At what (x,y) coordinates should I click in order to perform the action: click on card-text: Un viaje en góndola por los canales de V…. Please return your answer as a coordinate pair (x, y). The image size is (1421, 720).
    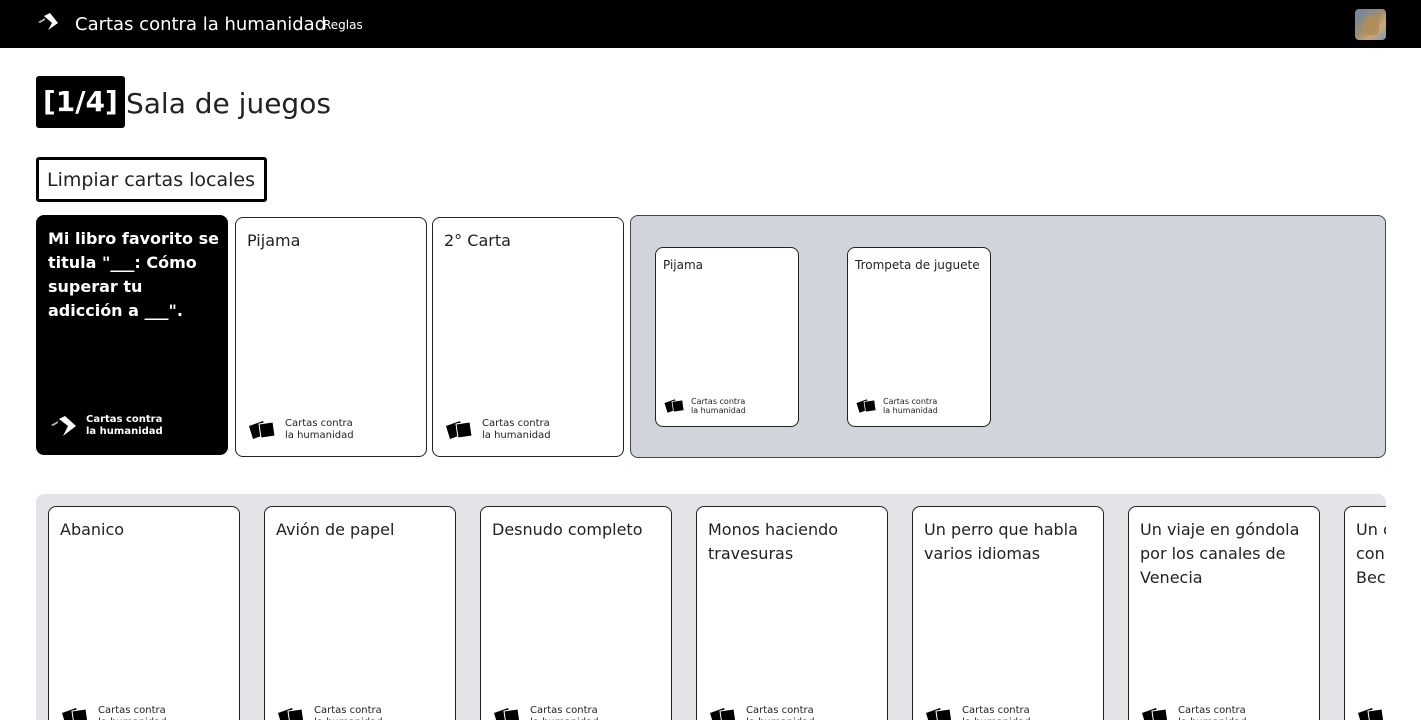
    Looking at the image, I should click on (1220, 553).